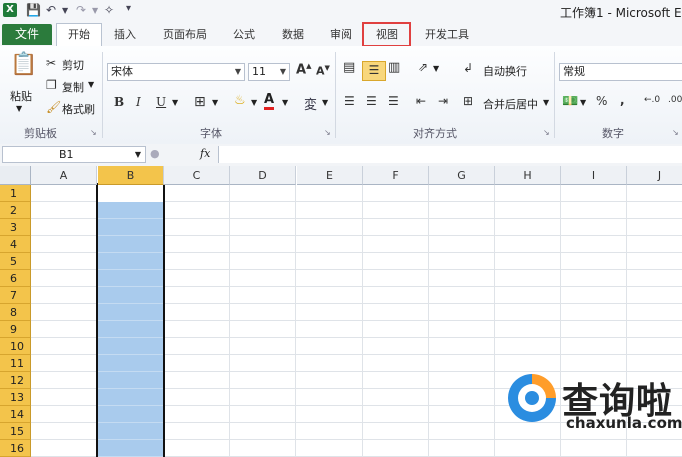 The height and width of the screenshot is (457, 682). I want to click on row-header-11: 11, so click(15, 363).